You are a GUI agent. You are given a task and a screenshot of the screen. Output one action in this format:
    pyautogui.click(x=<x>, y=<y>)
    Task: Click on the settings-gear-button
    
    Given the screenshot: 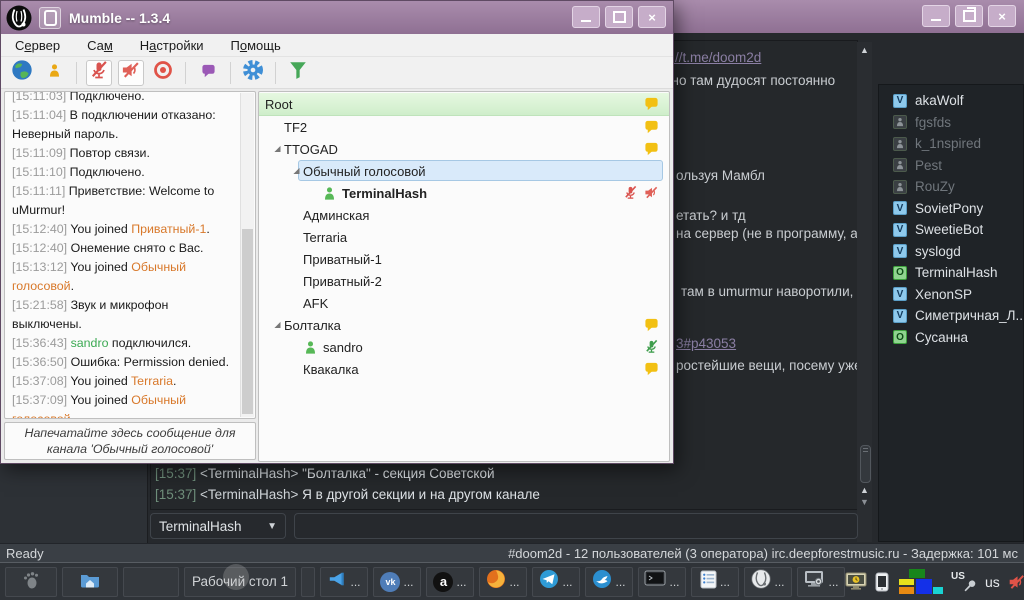 What is the action you would take?
    pyautogui.click(x=253, y=72)
    